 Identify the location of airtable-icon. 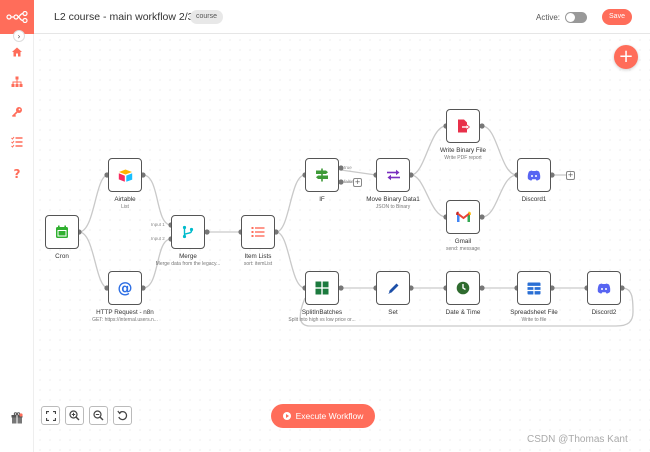
(125, 175).